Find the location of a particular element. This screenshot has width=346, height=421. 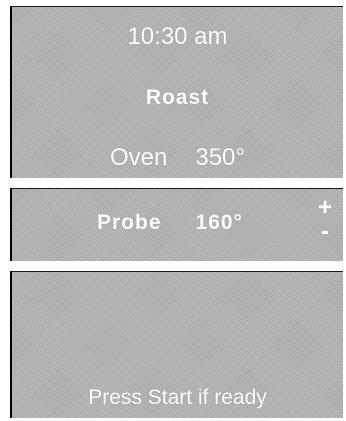

probe-label: Probe is located at coordinates (129, 222).